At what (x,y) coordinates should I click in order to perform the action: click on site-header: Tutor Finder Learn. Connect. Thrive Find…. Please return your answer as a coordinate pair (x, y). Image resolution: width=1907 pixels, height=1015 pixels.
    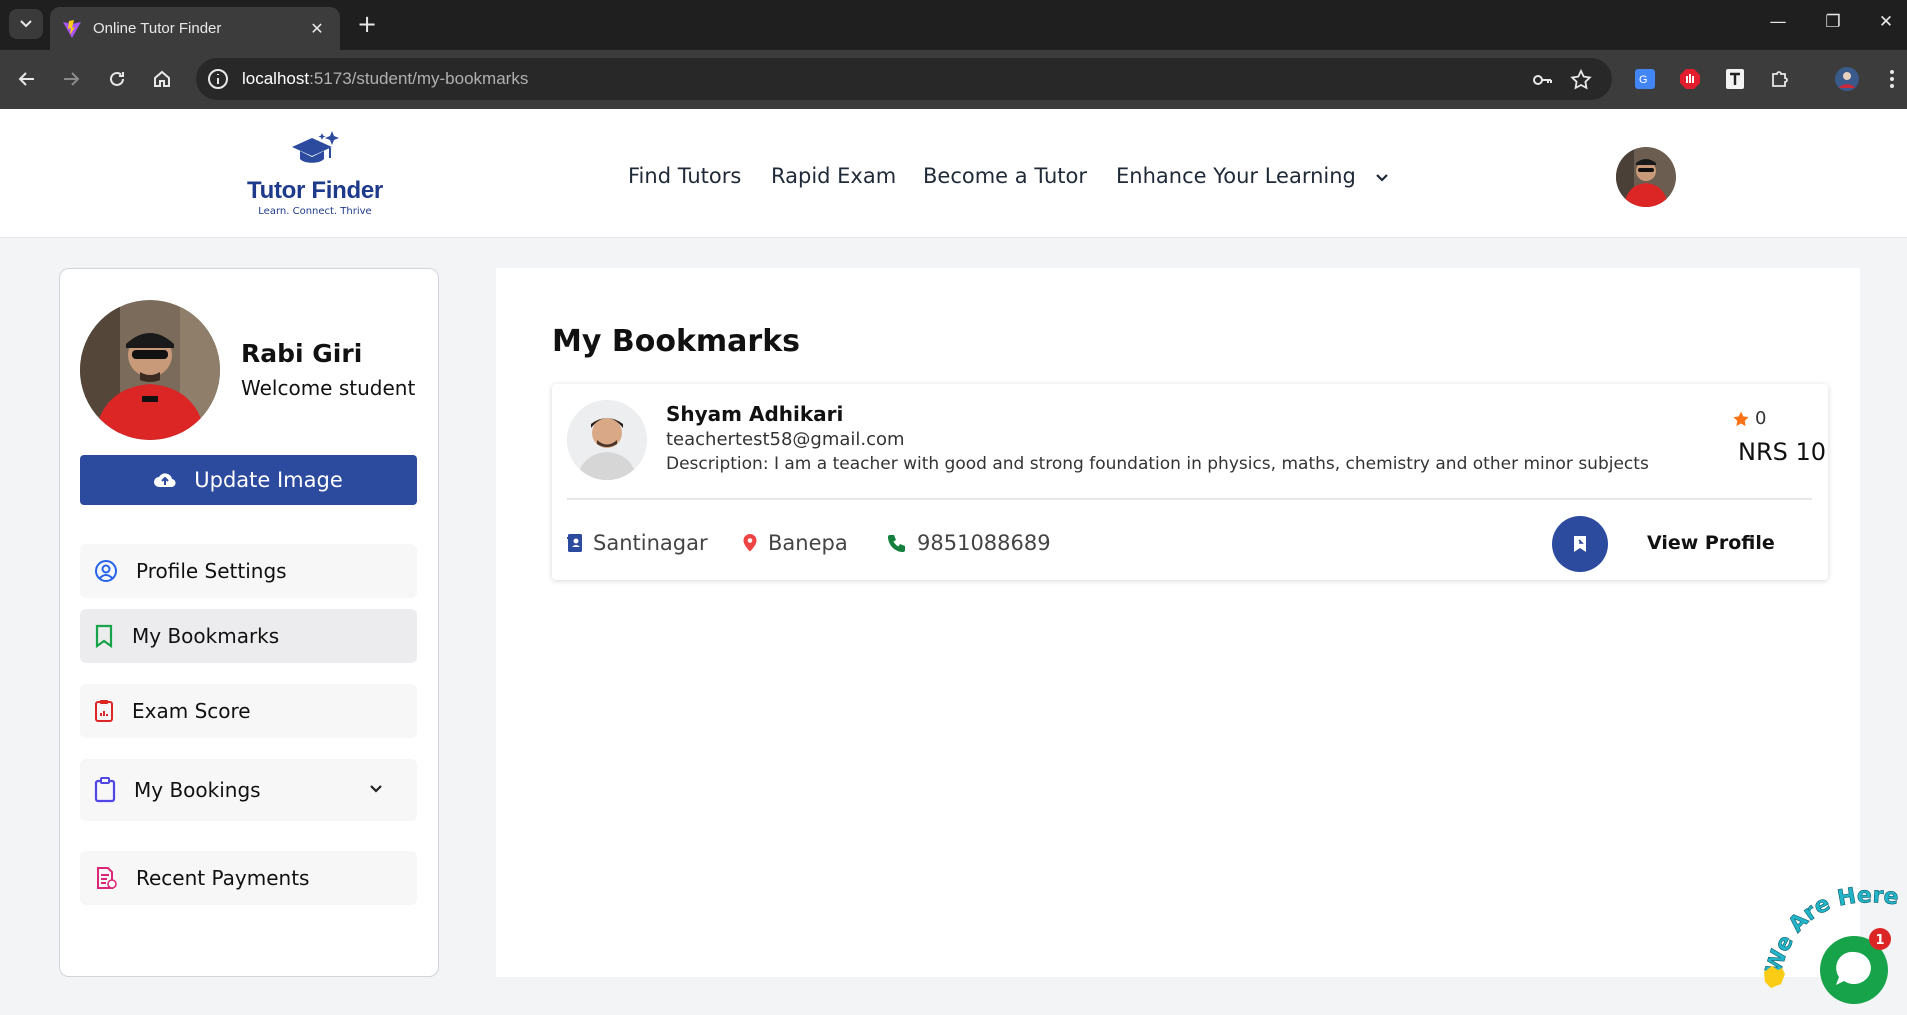
    Looking at the image, I should click on (953, 173).